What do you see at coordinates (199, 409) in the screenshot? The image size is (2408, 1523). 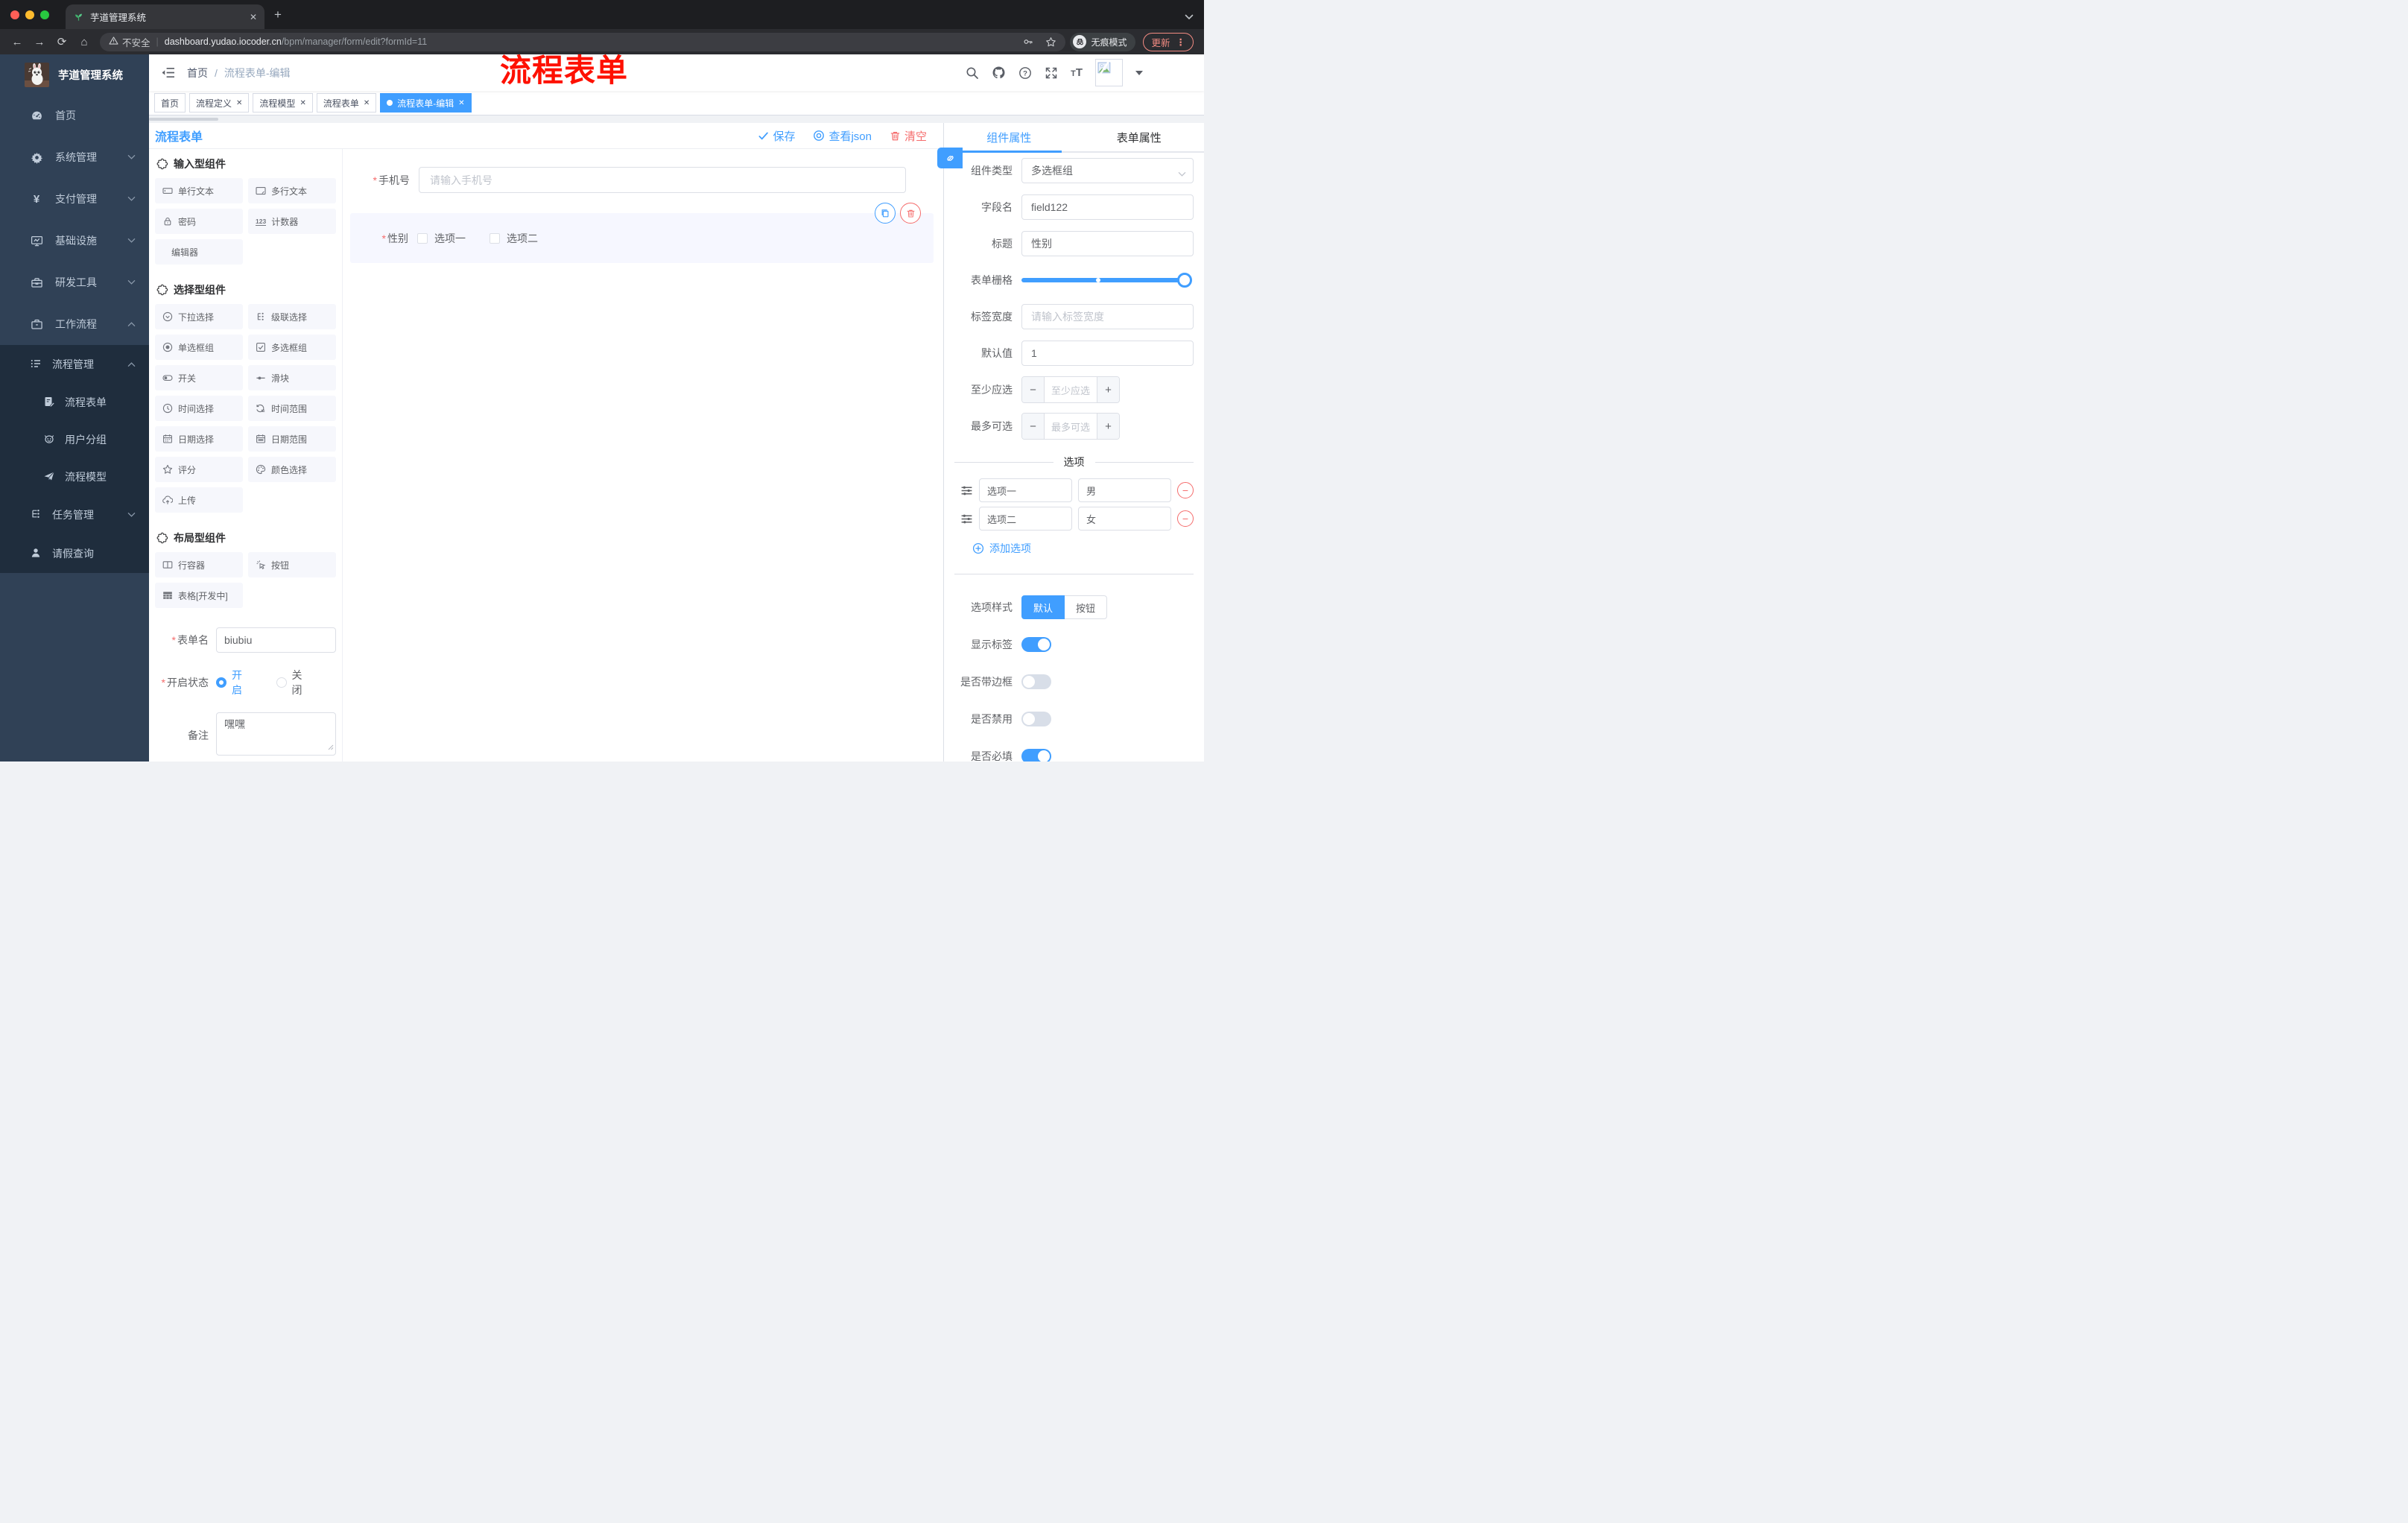 I see `palette-item-time-picker: 时间选择` at bounding box center [199, 409].